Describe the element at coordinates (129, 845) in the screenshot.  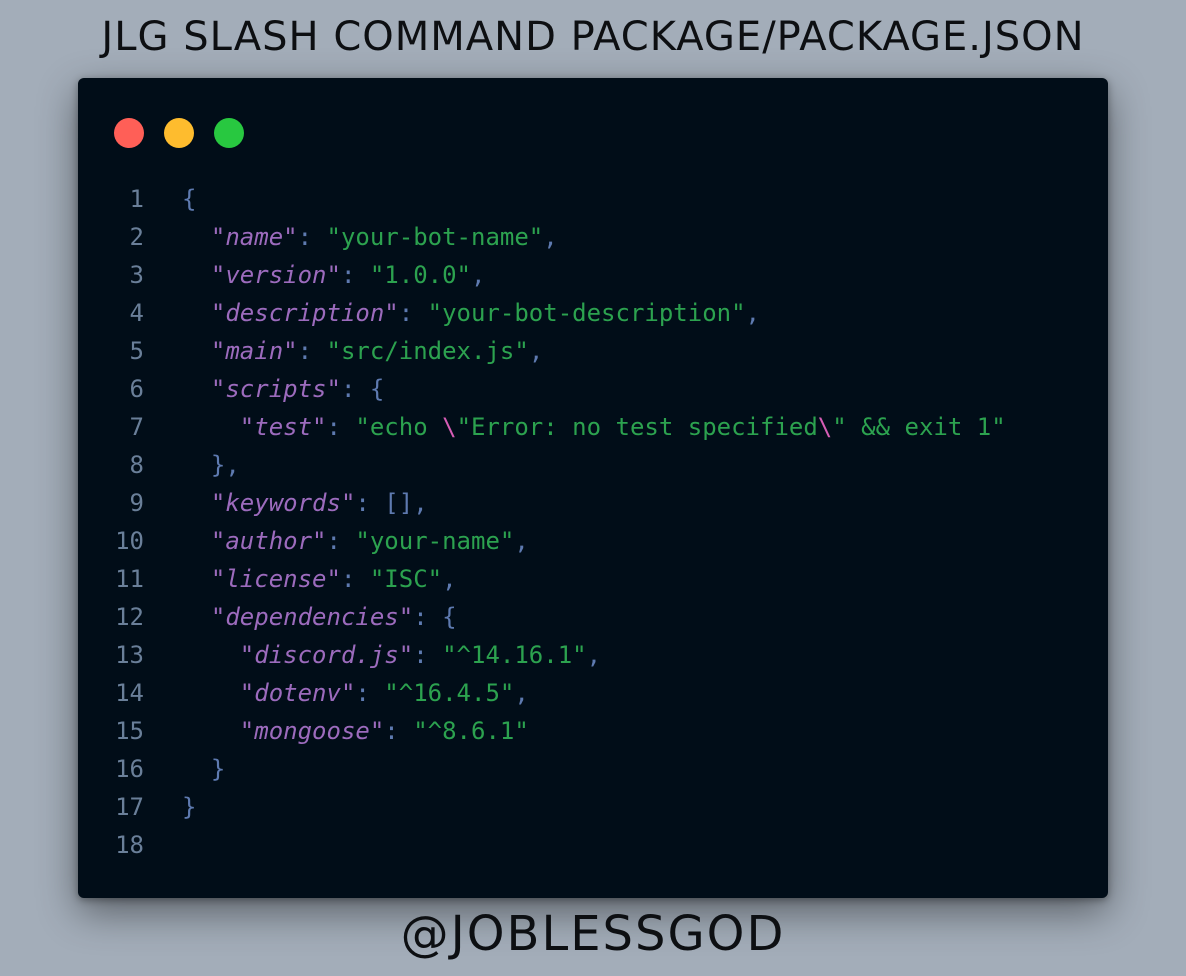
I see `line-number: 18` at that location.